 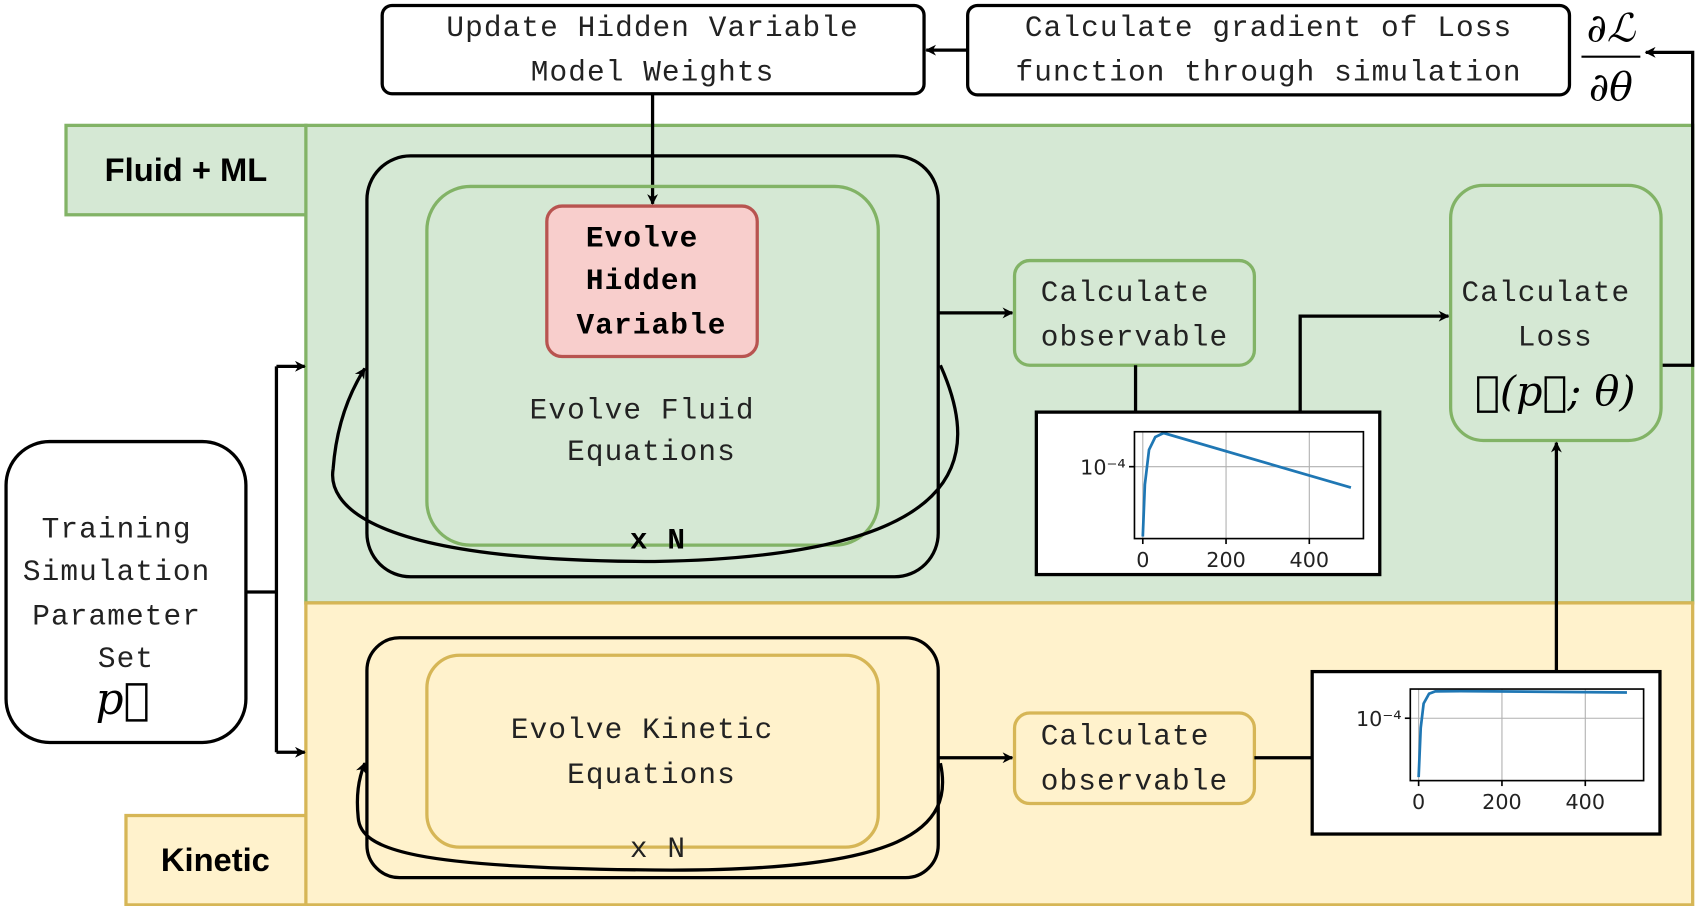 What do you see at coordinates (1555, 392) in the screenshot?
I see `loss-formula: ℒ(p⃗; θ)` at bounding box center [1555, 392].